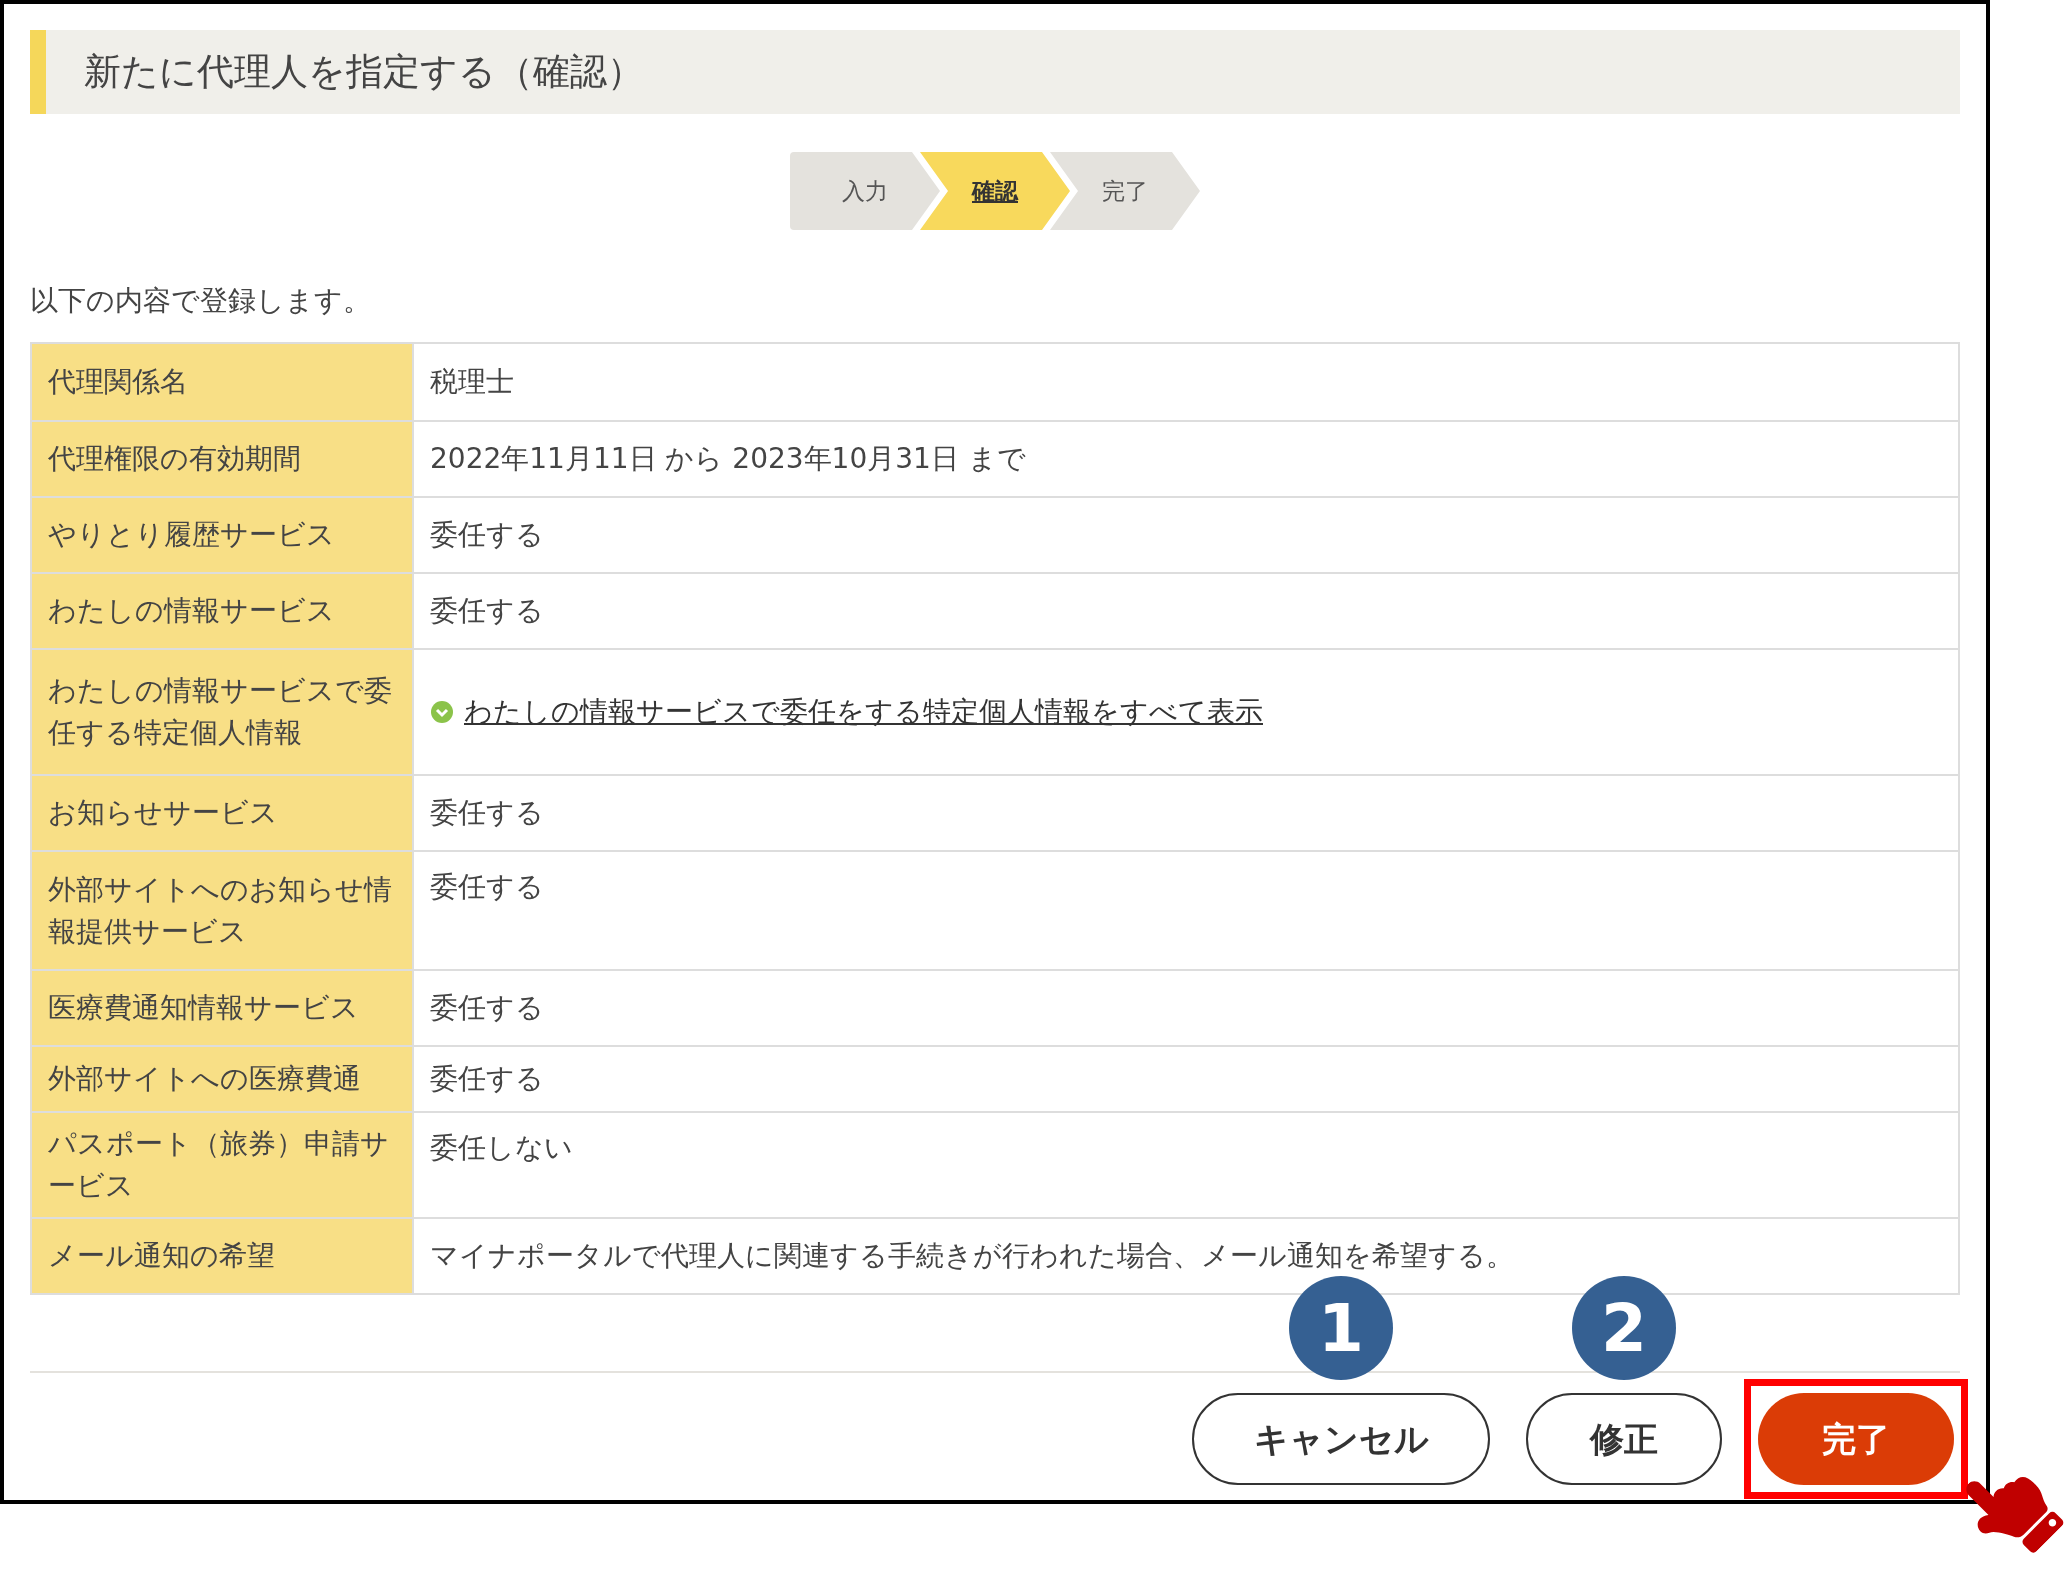 This screenshot has height=1591, width=2068. What do you see at coordinates (995, 72) in the screenshot?
I see `page-title: 新たに代理人を指定する（確認）` at bounding box center [995, 72].